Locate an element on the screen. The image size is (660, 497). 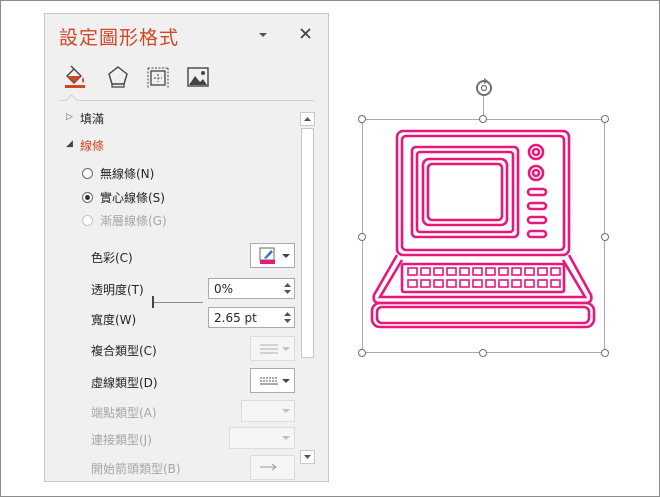
dash-type-dropdown is located at coordinates (272, 380).